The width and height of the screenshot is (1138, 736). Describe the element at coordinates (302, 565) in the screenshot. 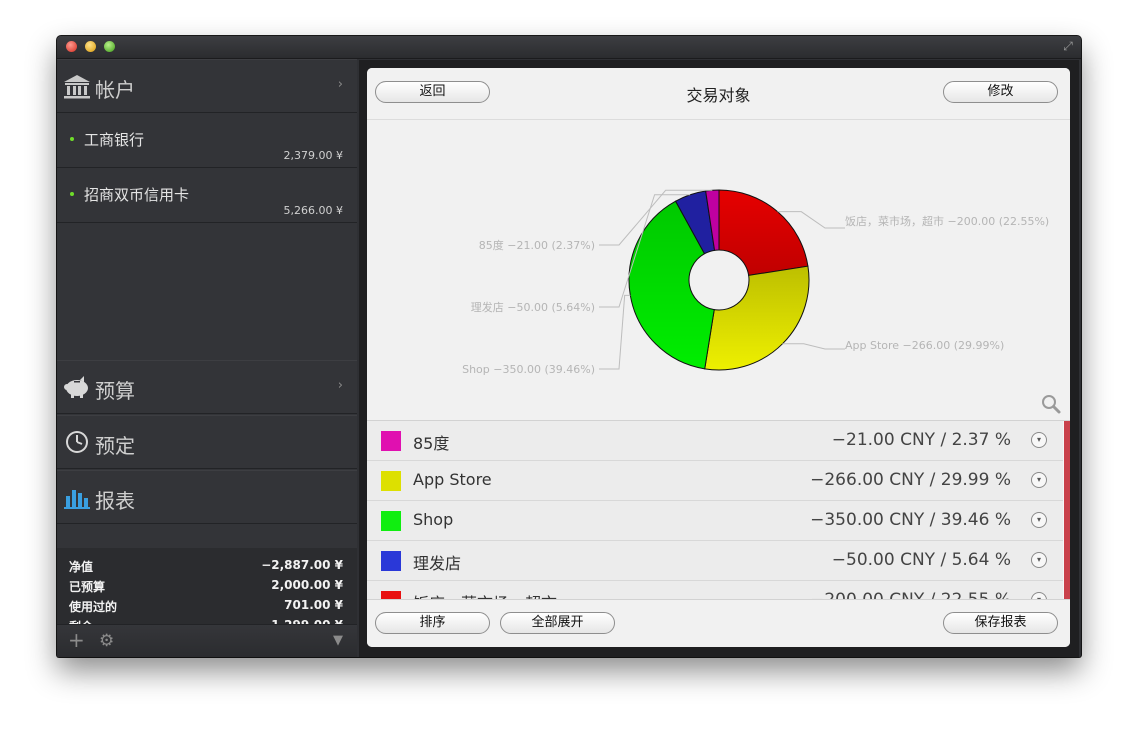

I see `summary-value: −2,887.00 ¥` at that location.